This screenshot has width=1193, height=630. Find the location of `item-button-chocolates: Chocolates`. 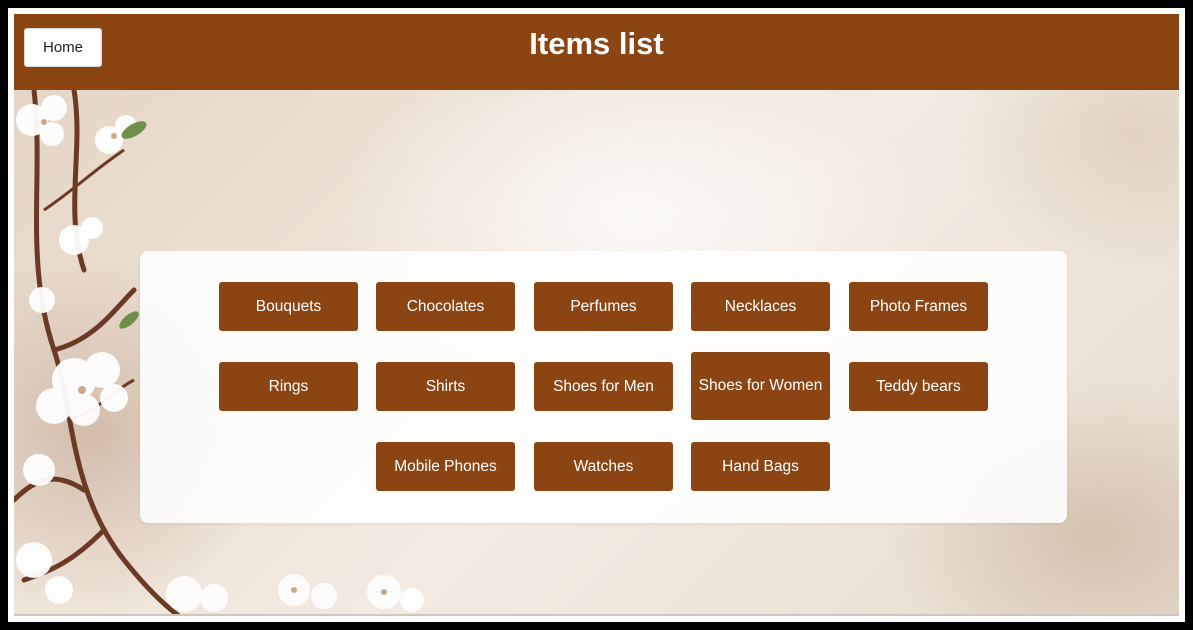

item-button-chocolates: Chocolates is located at coordinates (445, 306).